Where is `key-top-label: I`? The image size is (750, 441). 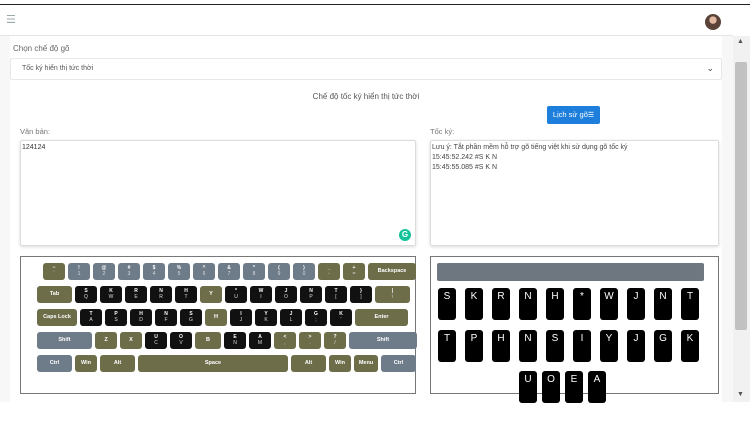 key-top-label: I is located at coordinates (241, 314).